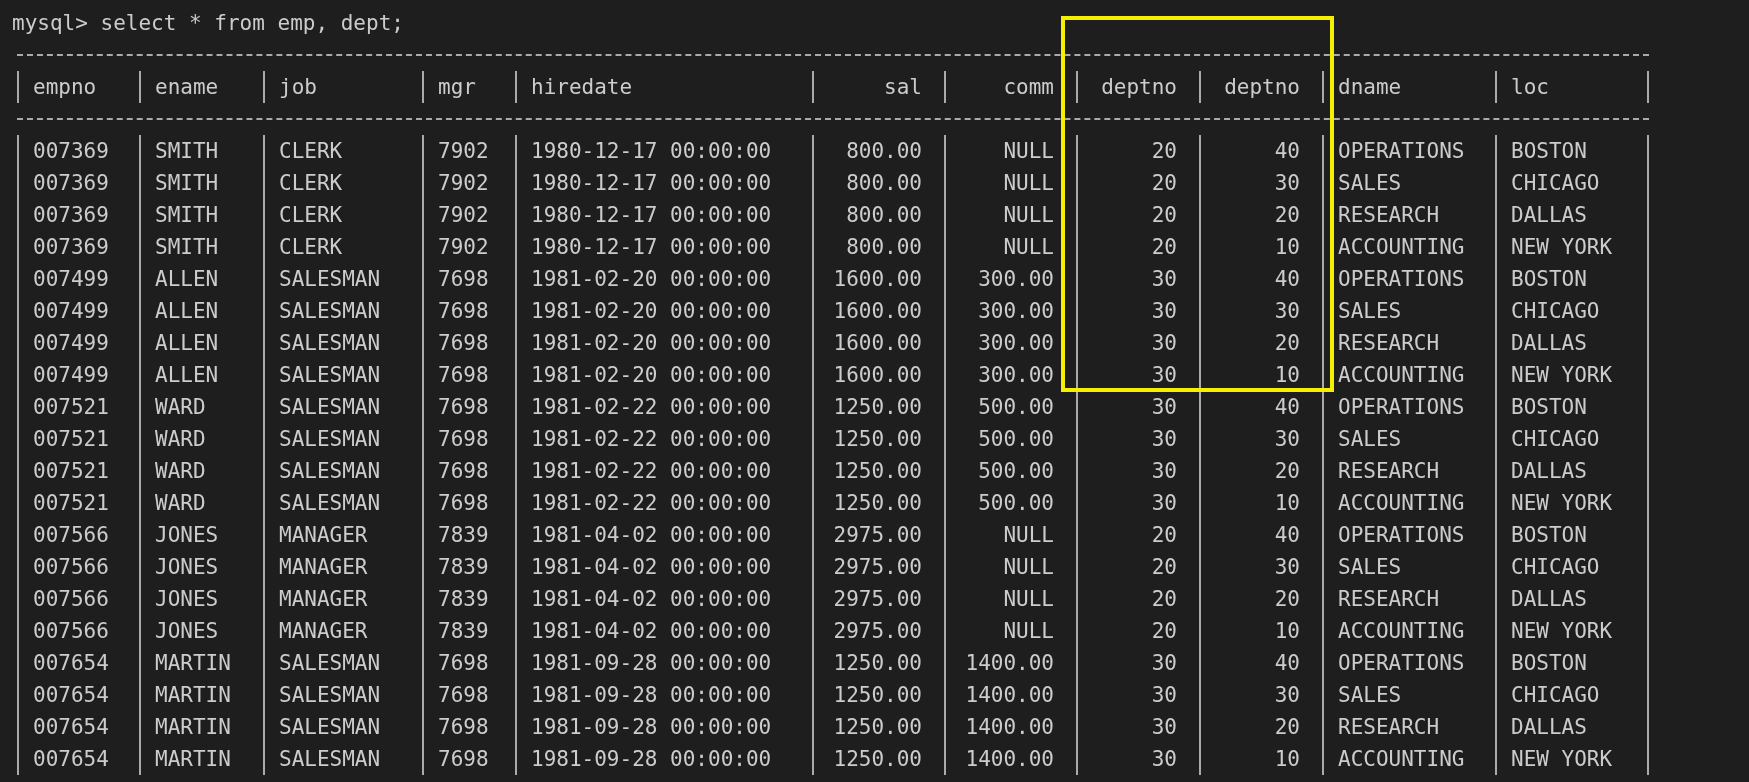  Describe the element at coordinates (201, 87) in the screenshot. I see `column-header: ename` at that location.